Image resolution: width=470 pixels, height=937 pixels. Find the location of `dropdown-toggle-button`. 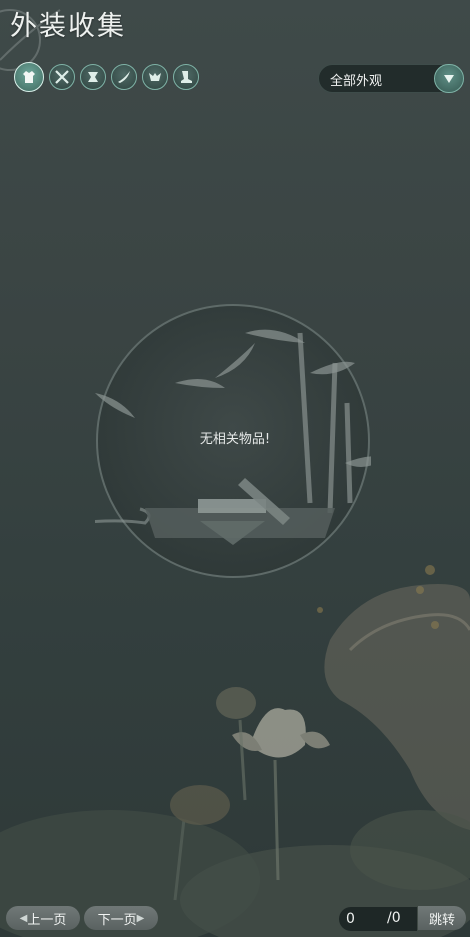

dropdown-toggle-button is located at coordinates (449, 78).